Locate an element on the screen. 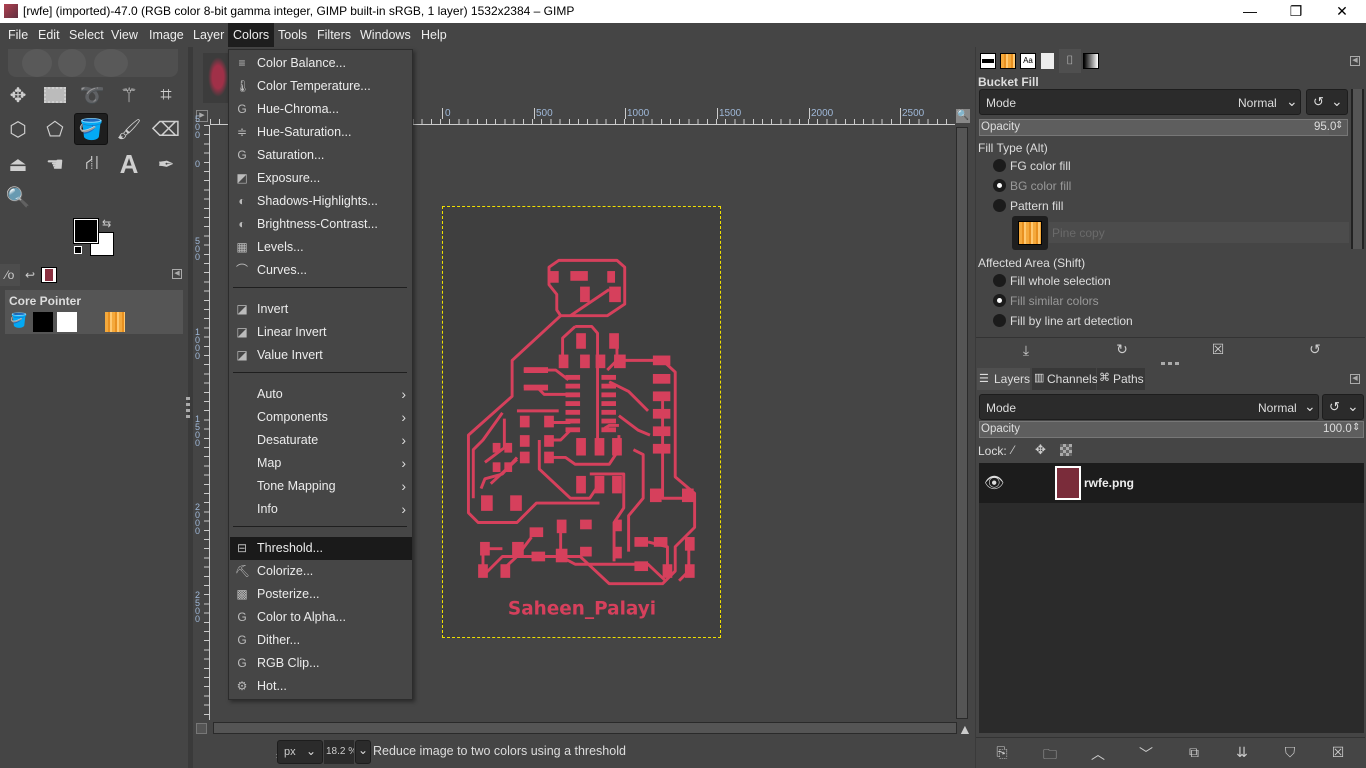 The width and height of the screenshot is (1366, 768). layer-name: rwfe.png is located at coordinates (1109, 483).